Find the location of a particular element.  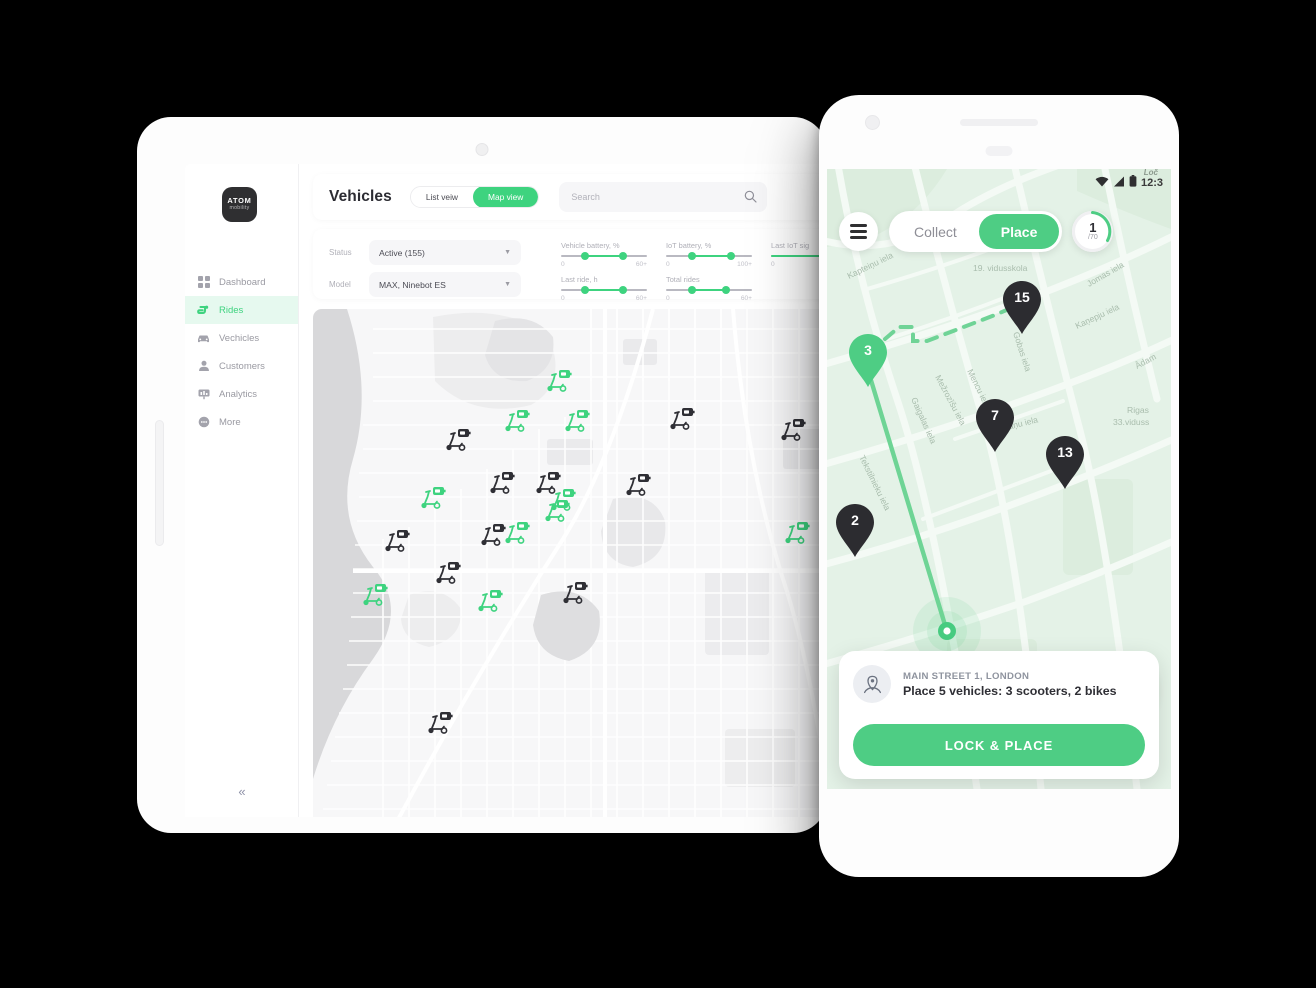

hamburger-icon is located at coordinates (858, 231).